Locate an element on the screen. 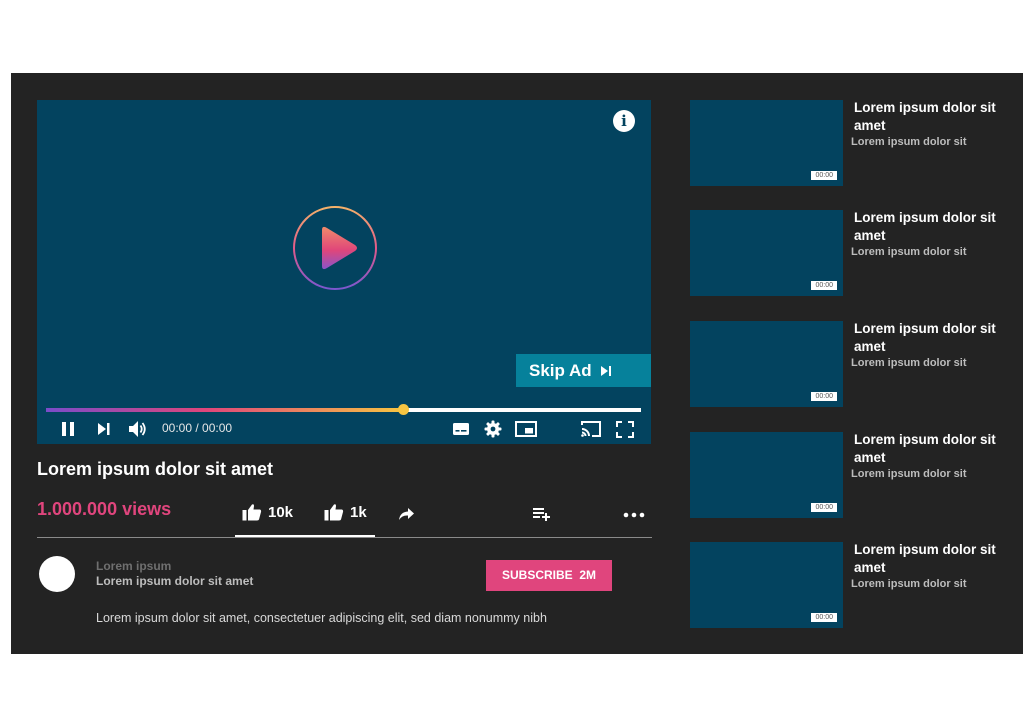  add-to-playlist-icon is located at coordinates (541, 514).